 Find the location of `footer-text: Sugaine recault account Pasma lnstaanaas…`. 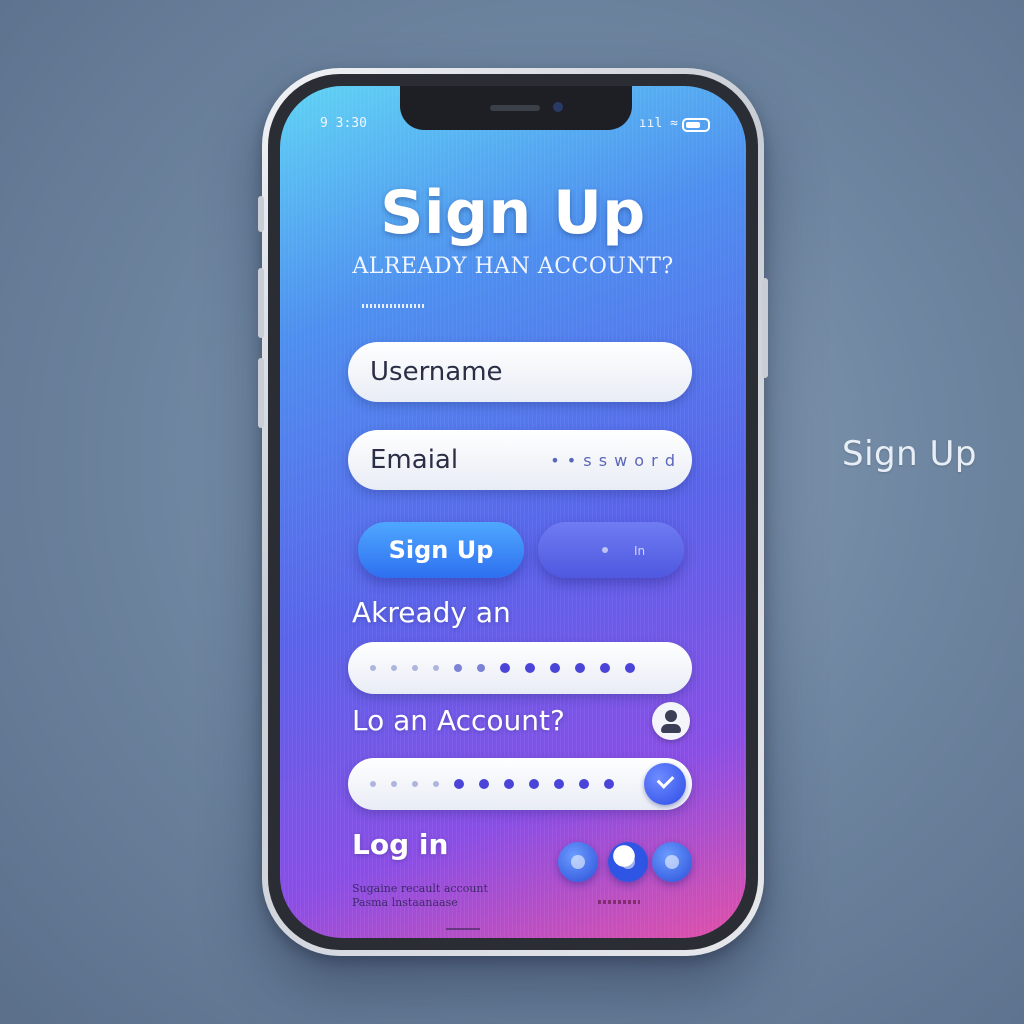

footer-text: Sugaine recault account Pasma lnstaanaas… is located at coordinates (420, 896).